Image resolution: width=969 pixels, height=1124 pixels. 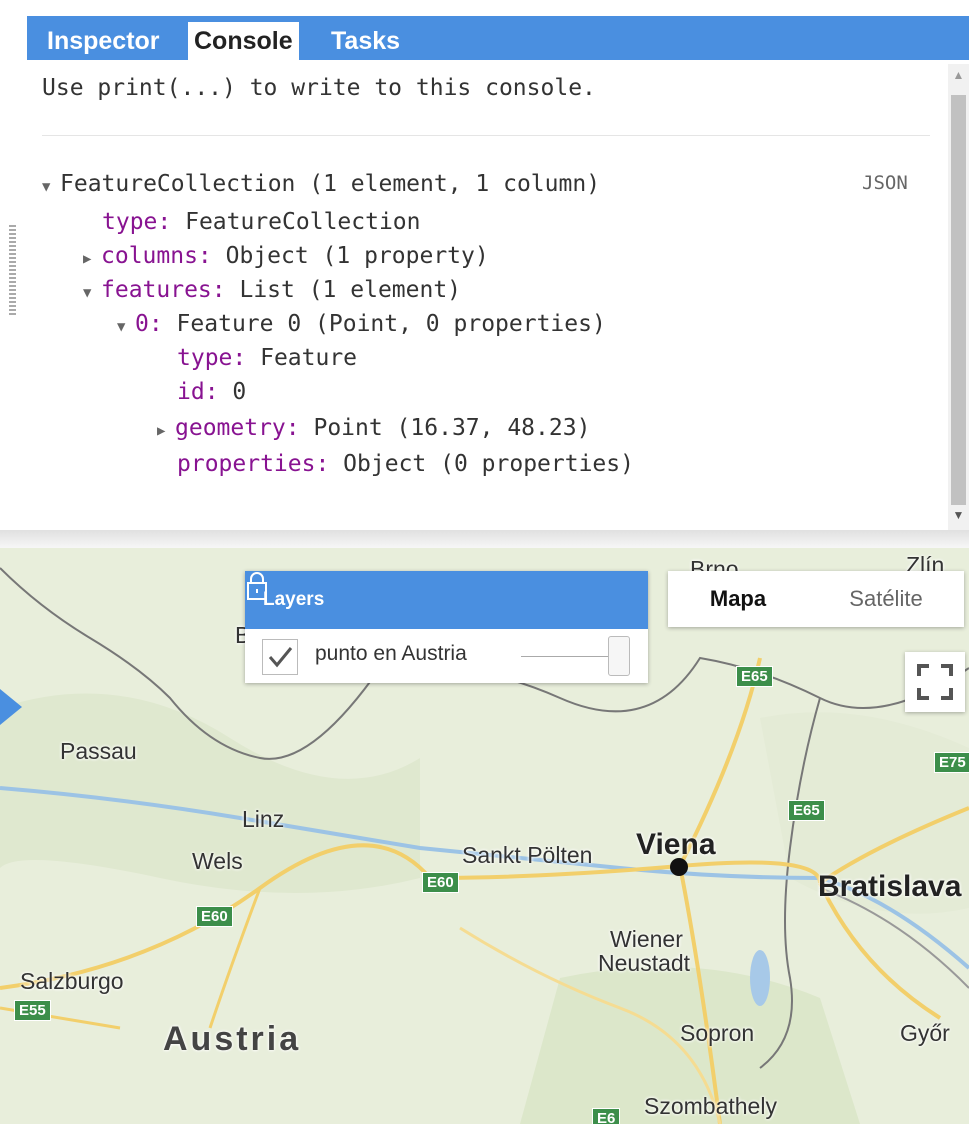 I want to click on city-salzburgo: Salzburgo, so click(x=72, y=981).